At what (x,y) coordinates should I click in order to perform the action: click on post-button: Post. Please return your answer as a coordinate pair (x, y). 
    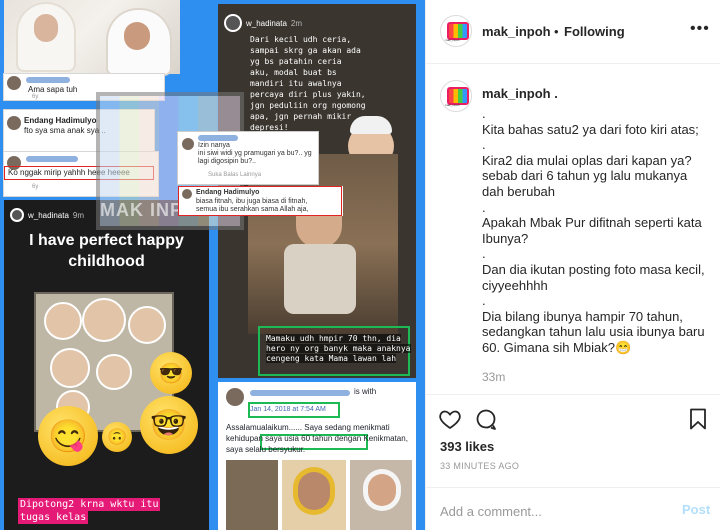
    Looking at the image, I should click on (696, 509).